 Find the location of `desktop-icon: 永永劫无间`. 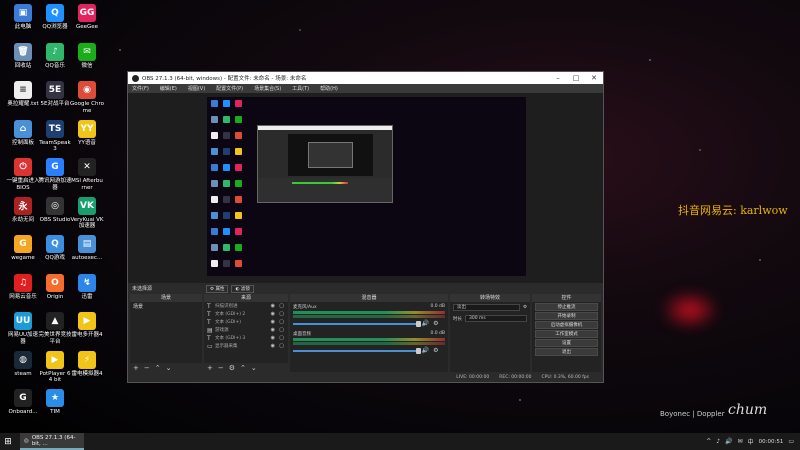

desktop-icon: 永永劫无间 is located at coordinates (23, 210).